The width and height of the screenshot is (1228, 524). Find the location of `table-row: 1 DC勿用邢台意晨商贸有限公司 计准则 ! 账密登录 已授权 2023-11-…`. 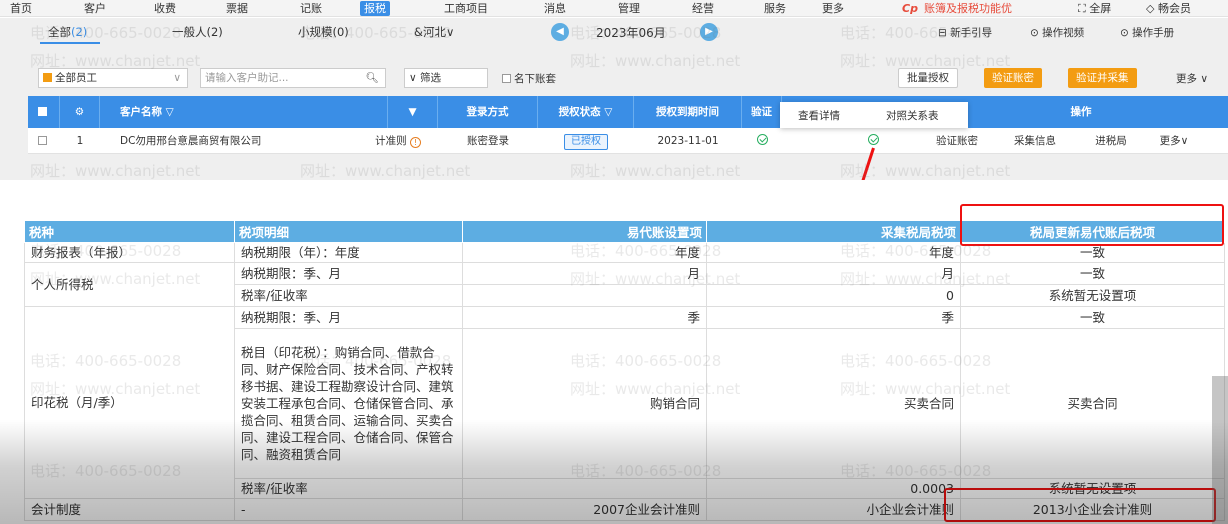

table-row: 1 DC勿用邢台意晨商贸有限公司 计准则 ! 账密登录 已授权 2023-11-… is located at coordinates (628, 141).